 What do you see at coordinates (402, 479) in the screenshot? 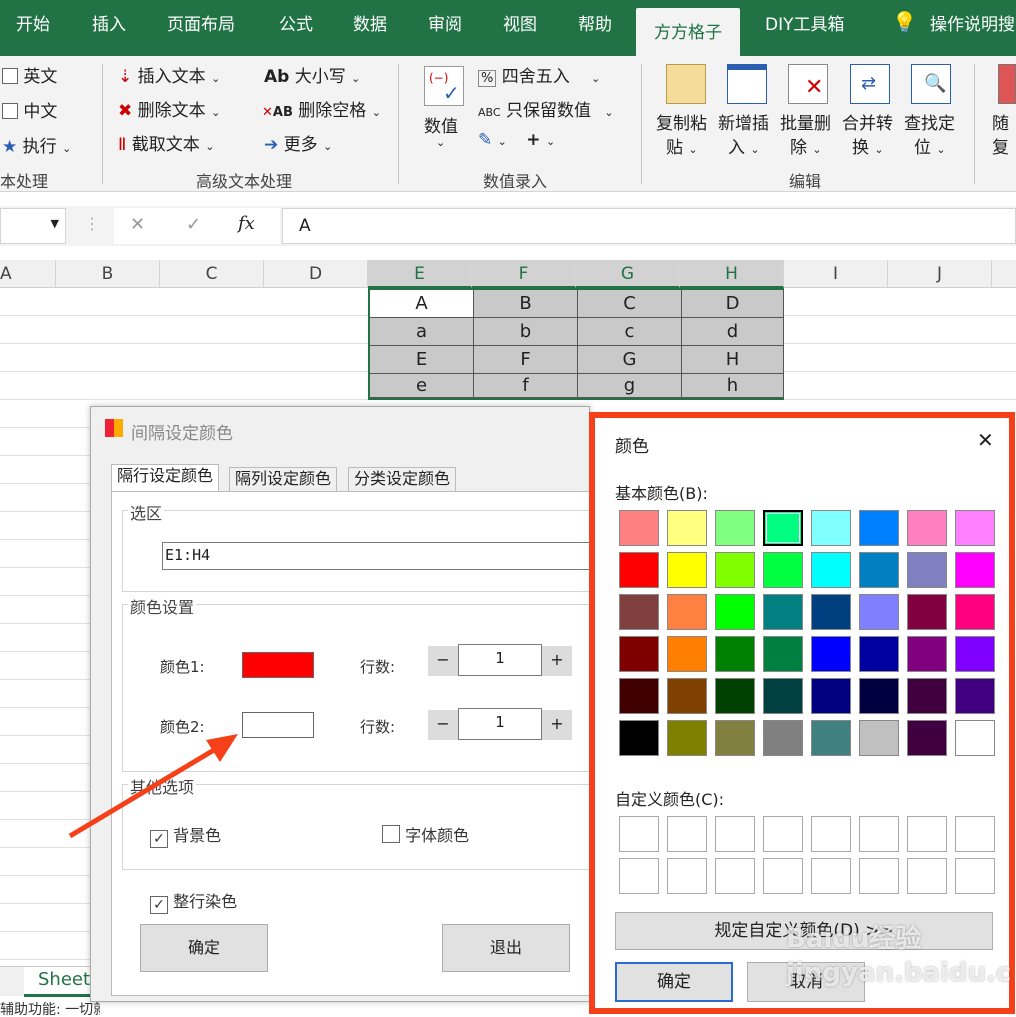
I see `tab-category-color: 分类设定颜色` at bounding box center [402, 479].